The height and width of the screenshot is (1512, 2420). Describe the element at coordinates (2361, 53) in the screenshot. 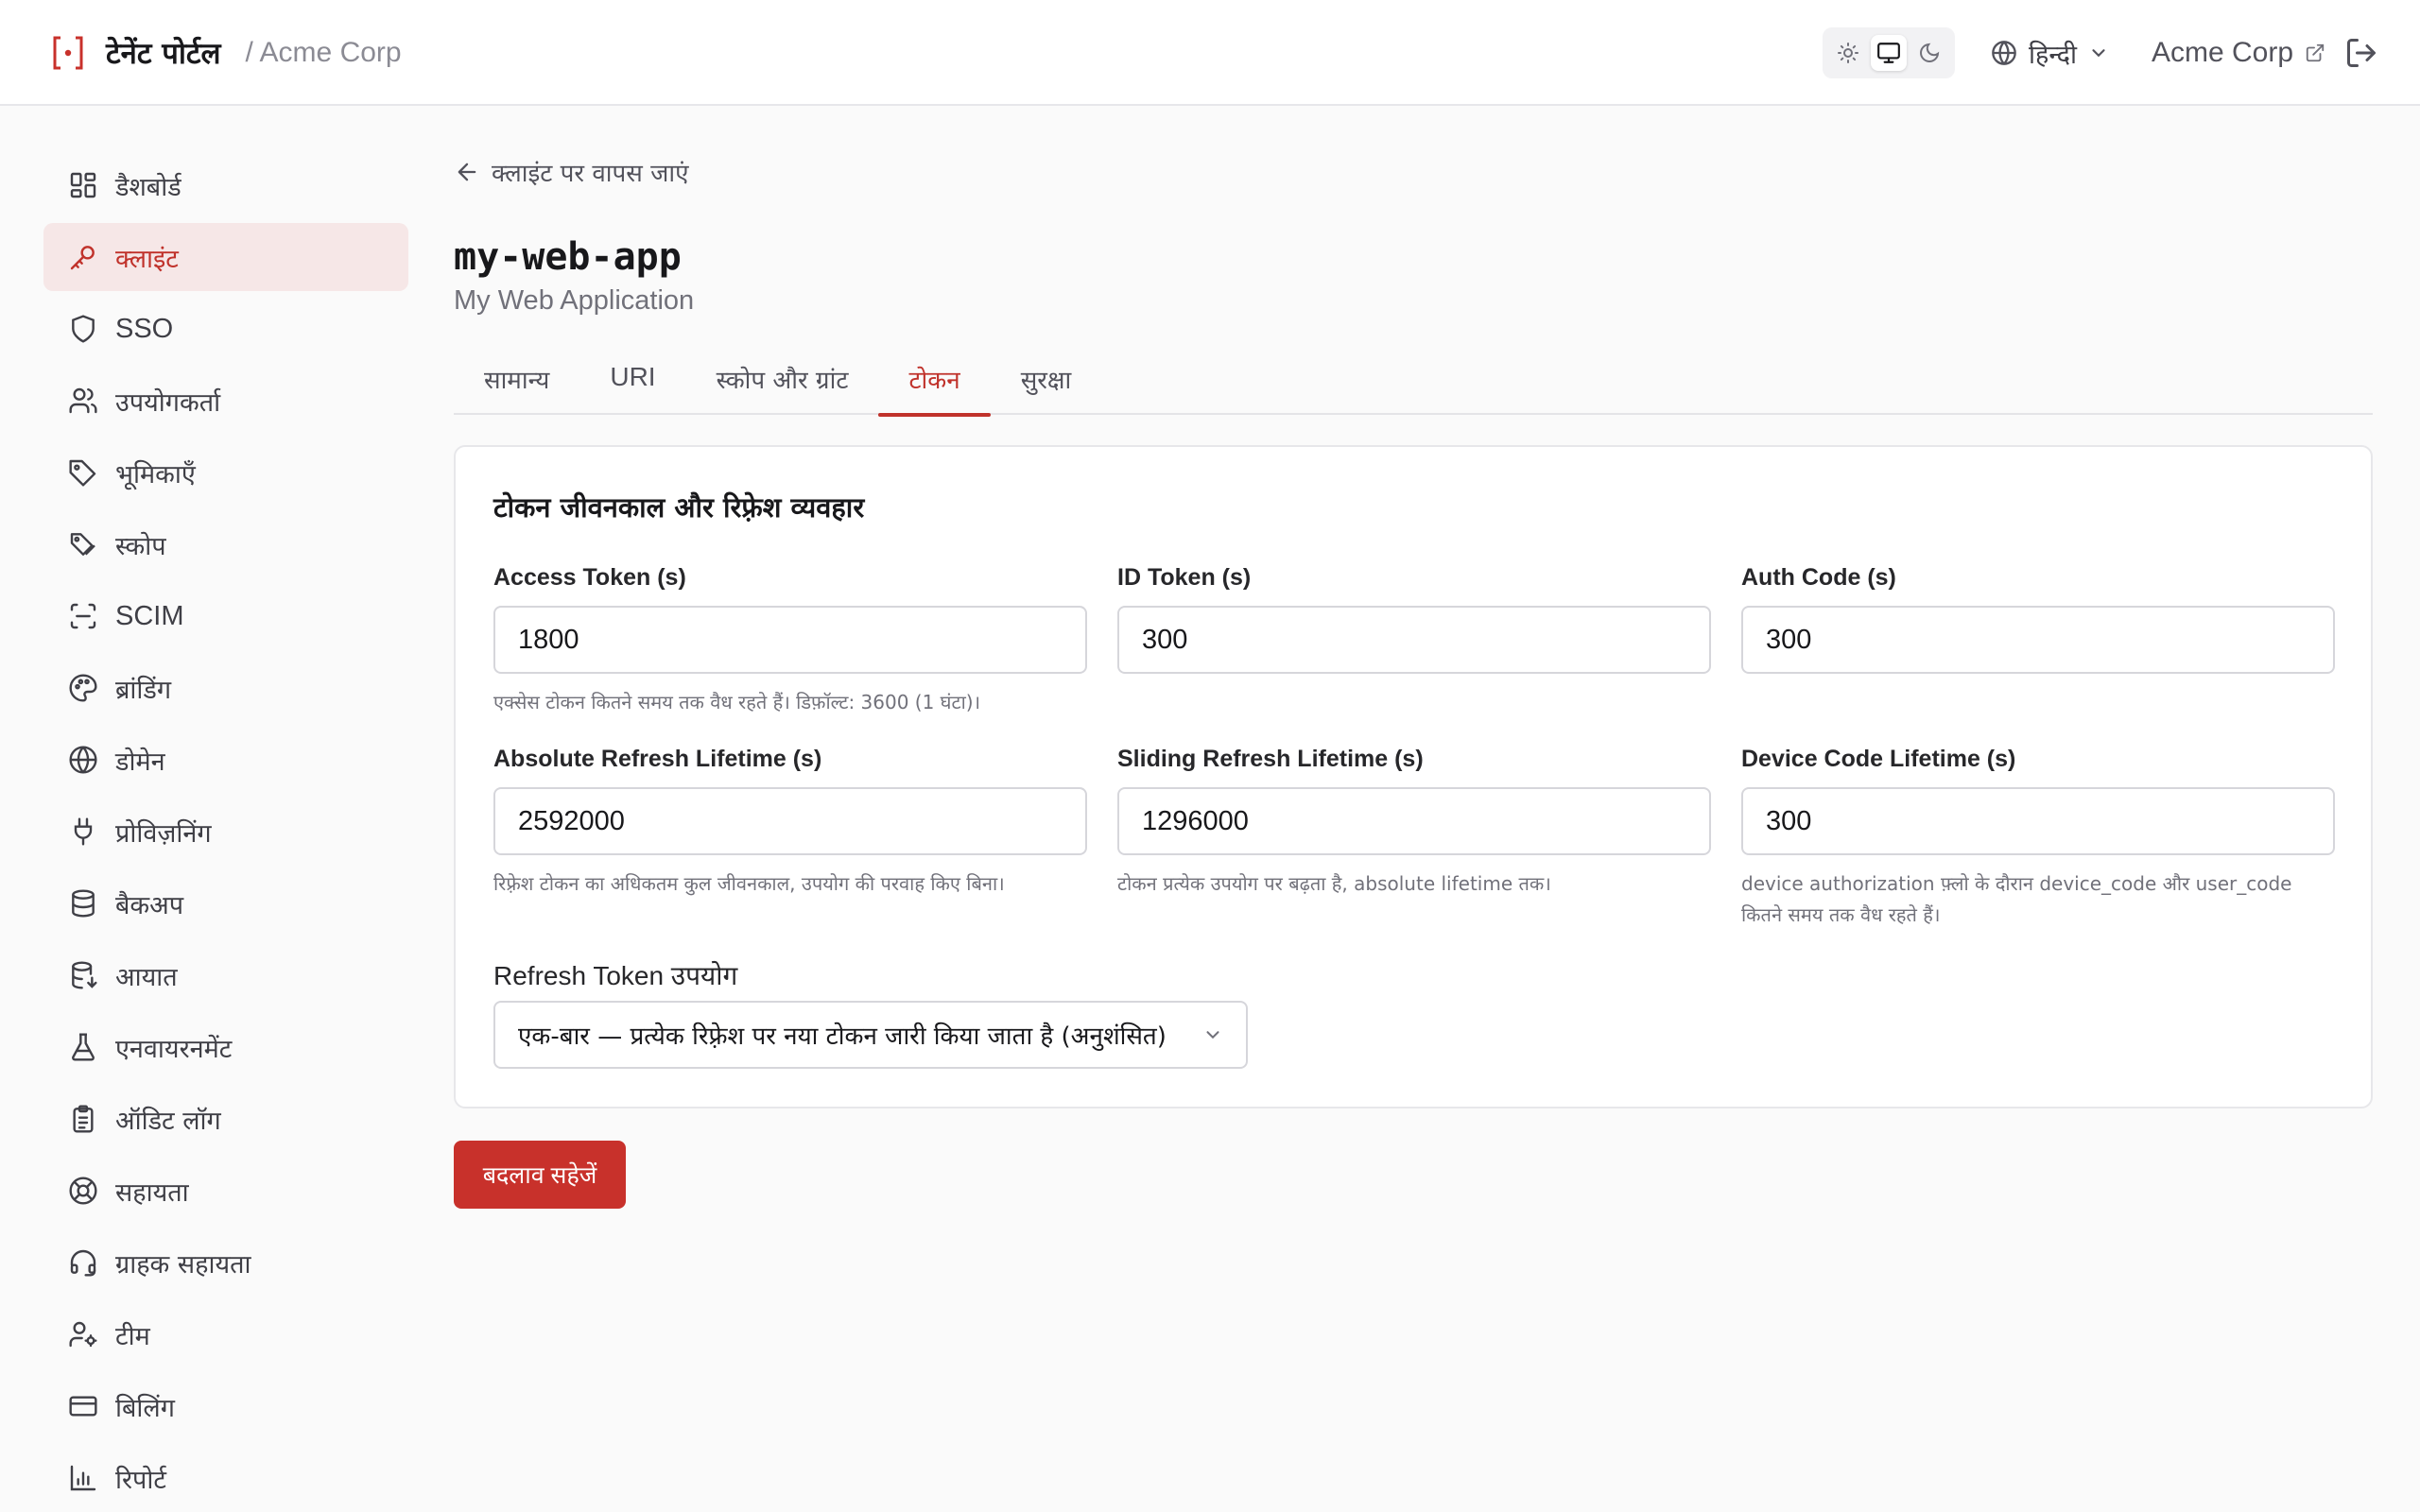

I see `logout-icon` at that location.